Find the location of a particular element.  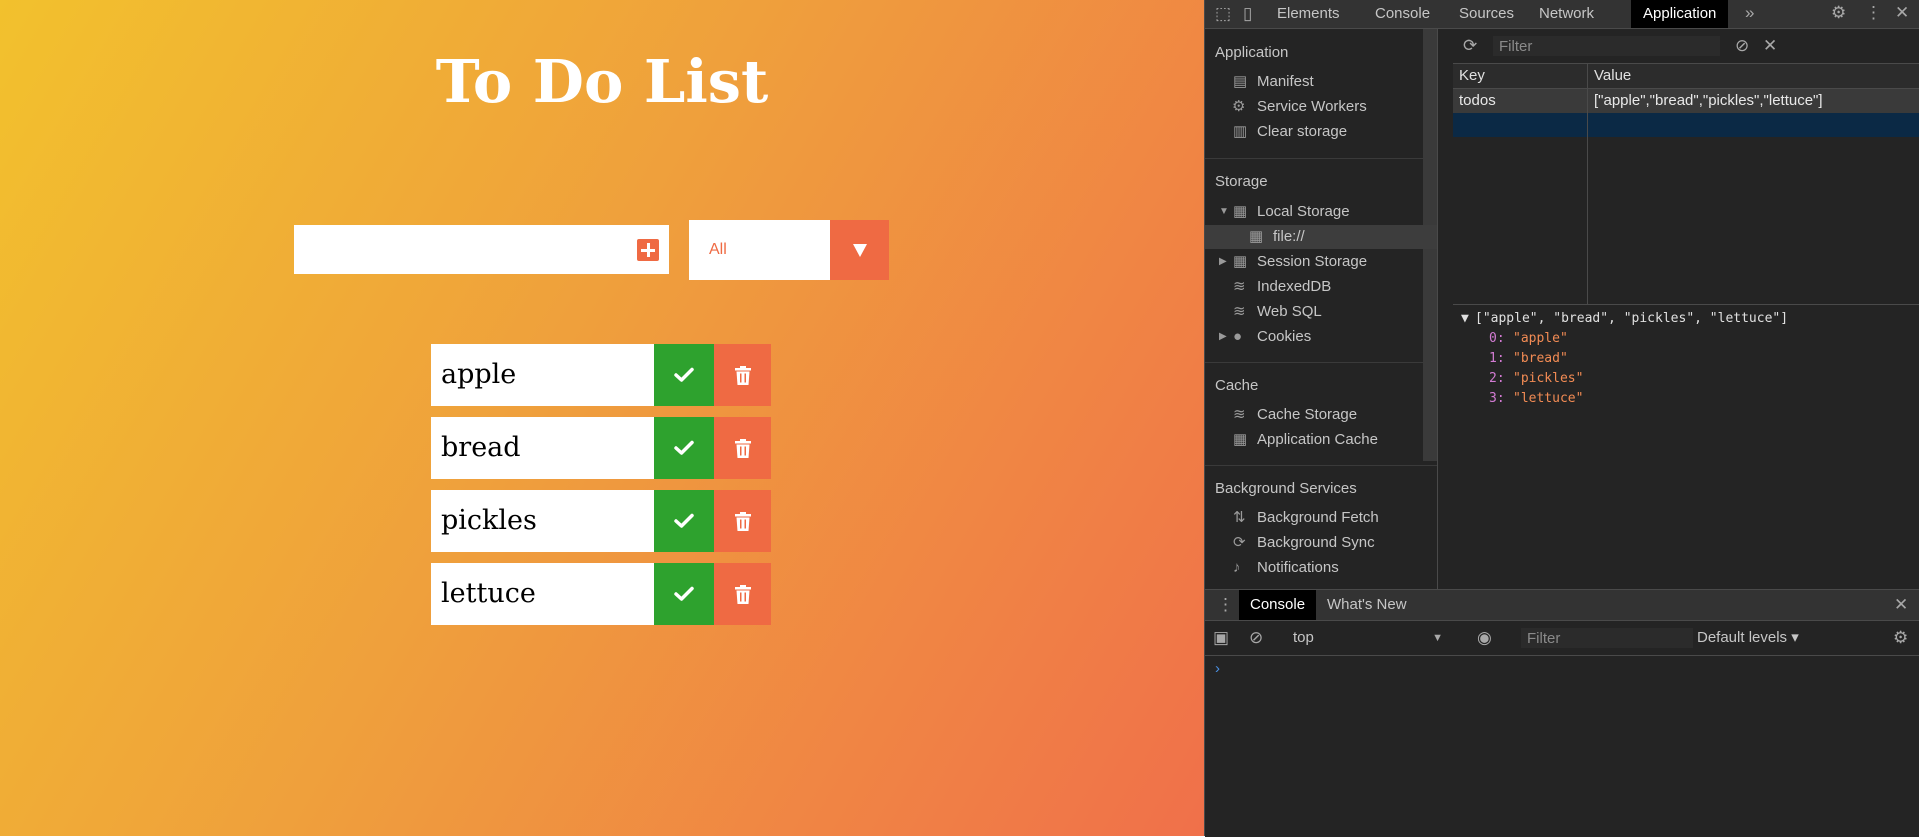

sidebar-item-local-storage: ▼ ▦ Local Storage is located at coordinates (1321, 212).